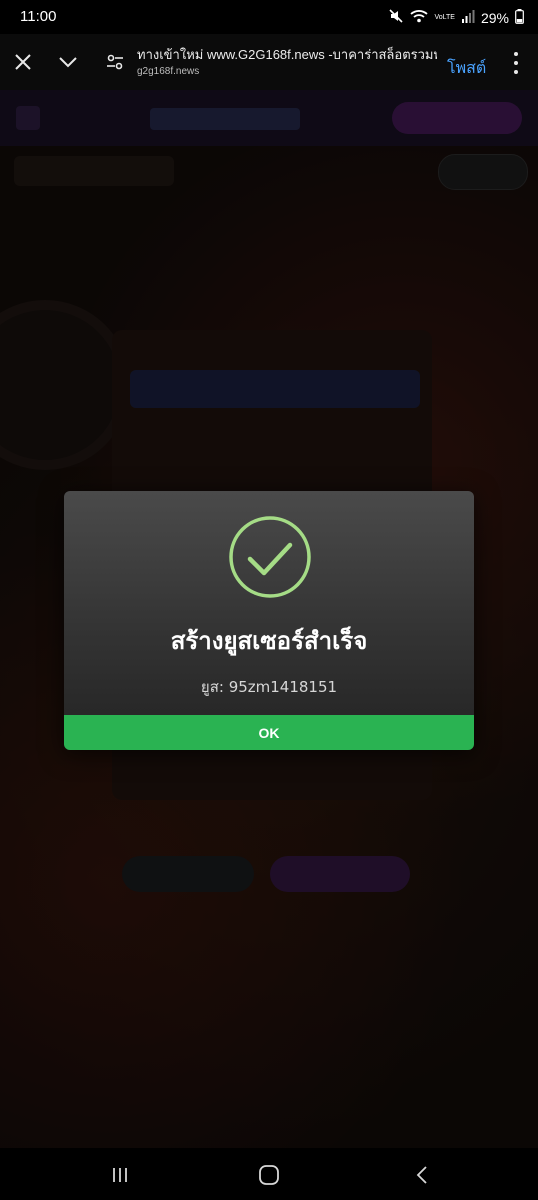  What do you see at coordinates (468, 17) in the screenshot?
I see `signal-icon` at bounding box center [468, 17].